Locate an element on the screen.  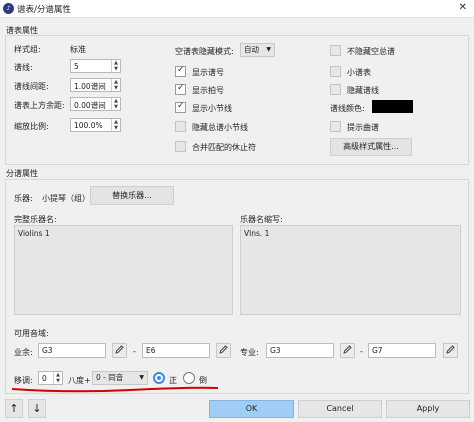
pro-low-value: G3 is located at coordinates (275, 350).